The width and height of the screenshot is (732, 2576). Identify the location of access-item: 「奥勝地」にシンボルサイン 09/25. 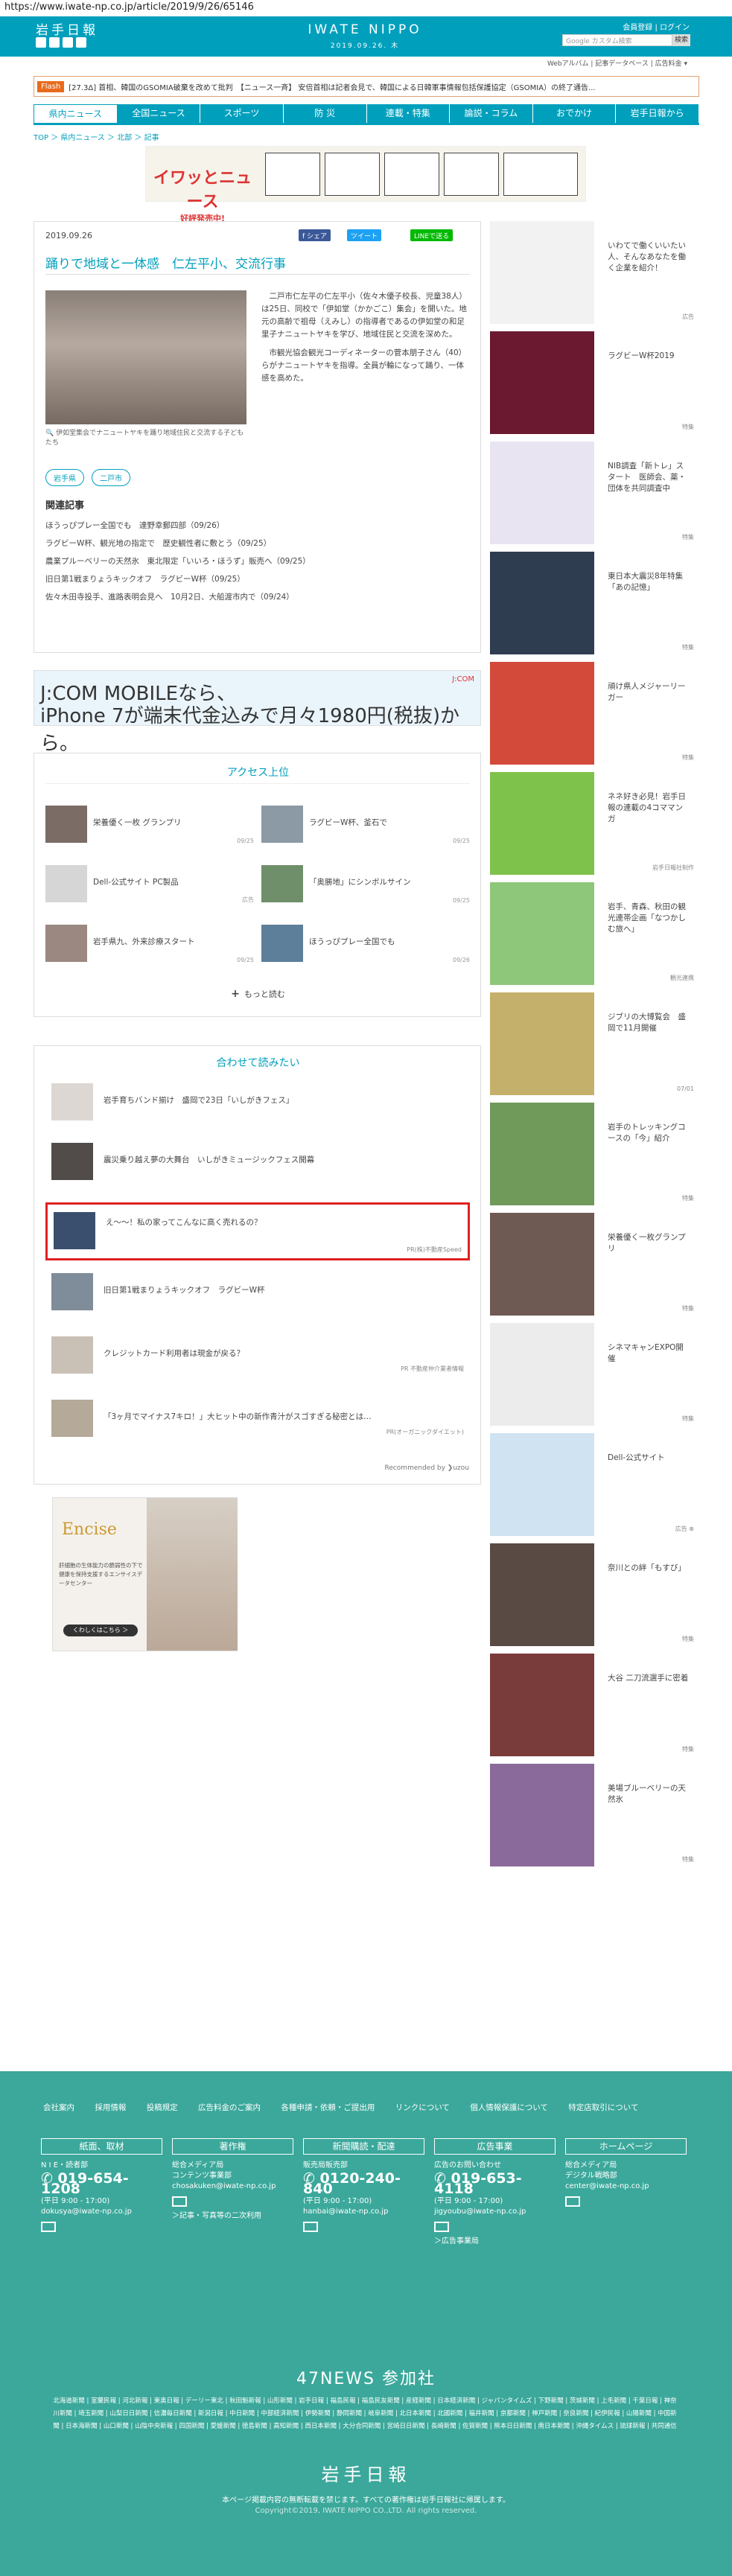
(366, 886).